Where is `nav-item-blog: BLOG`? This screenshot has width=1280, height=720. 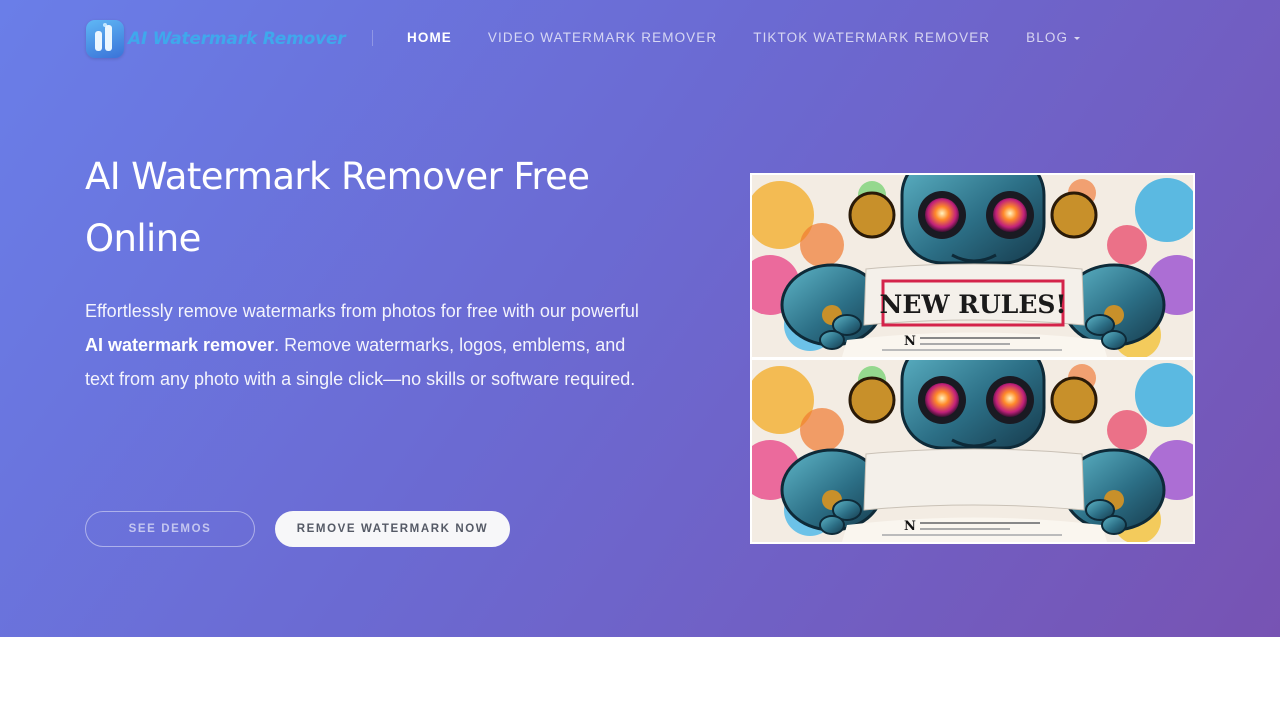
nav-item-blog: BLOG is located at coordinates (1053, 37).